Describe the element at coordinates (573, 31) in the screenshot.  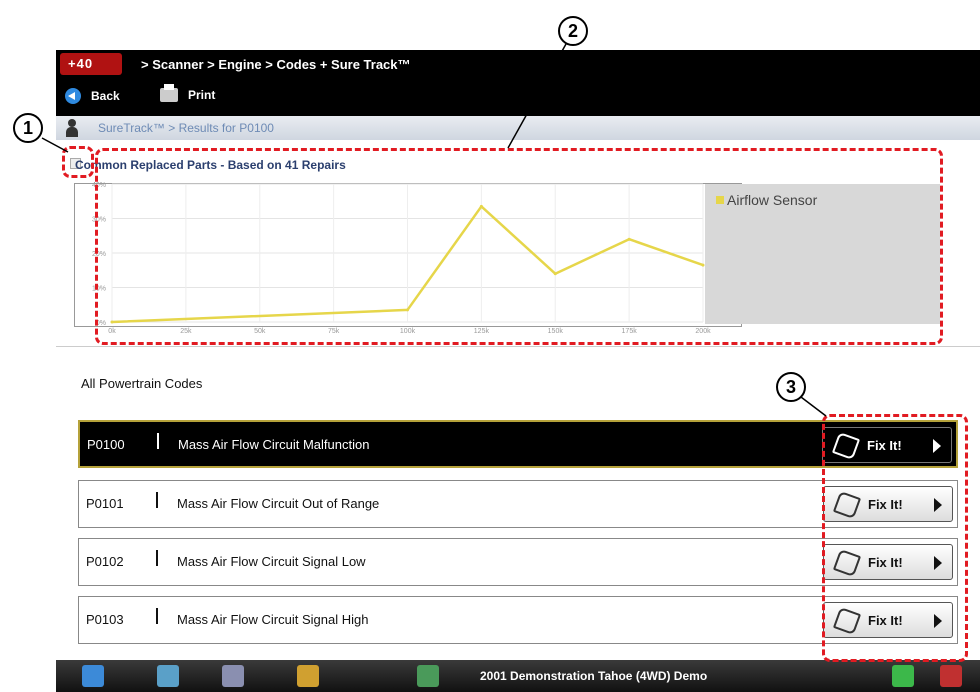
I see `callout-2: 2` at that location.